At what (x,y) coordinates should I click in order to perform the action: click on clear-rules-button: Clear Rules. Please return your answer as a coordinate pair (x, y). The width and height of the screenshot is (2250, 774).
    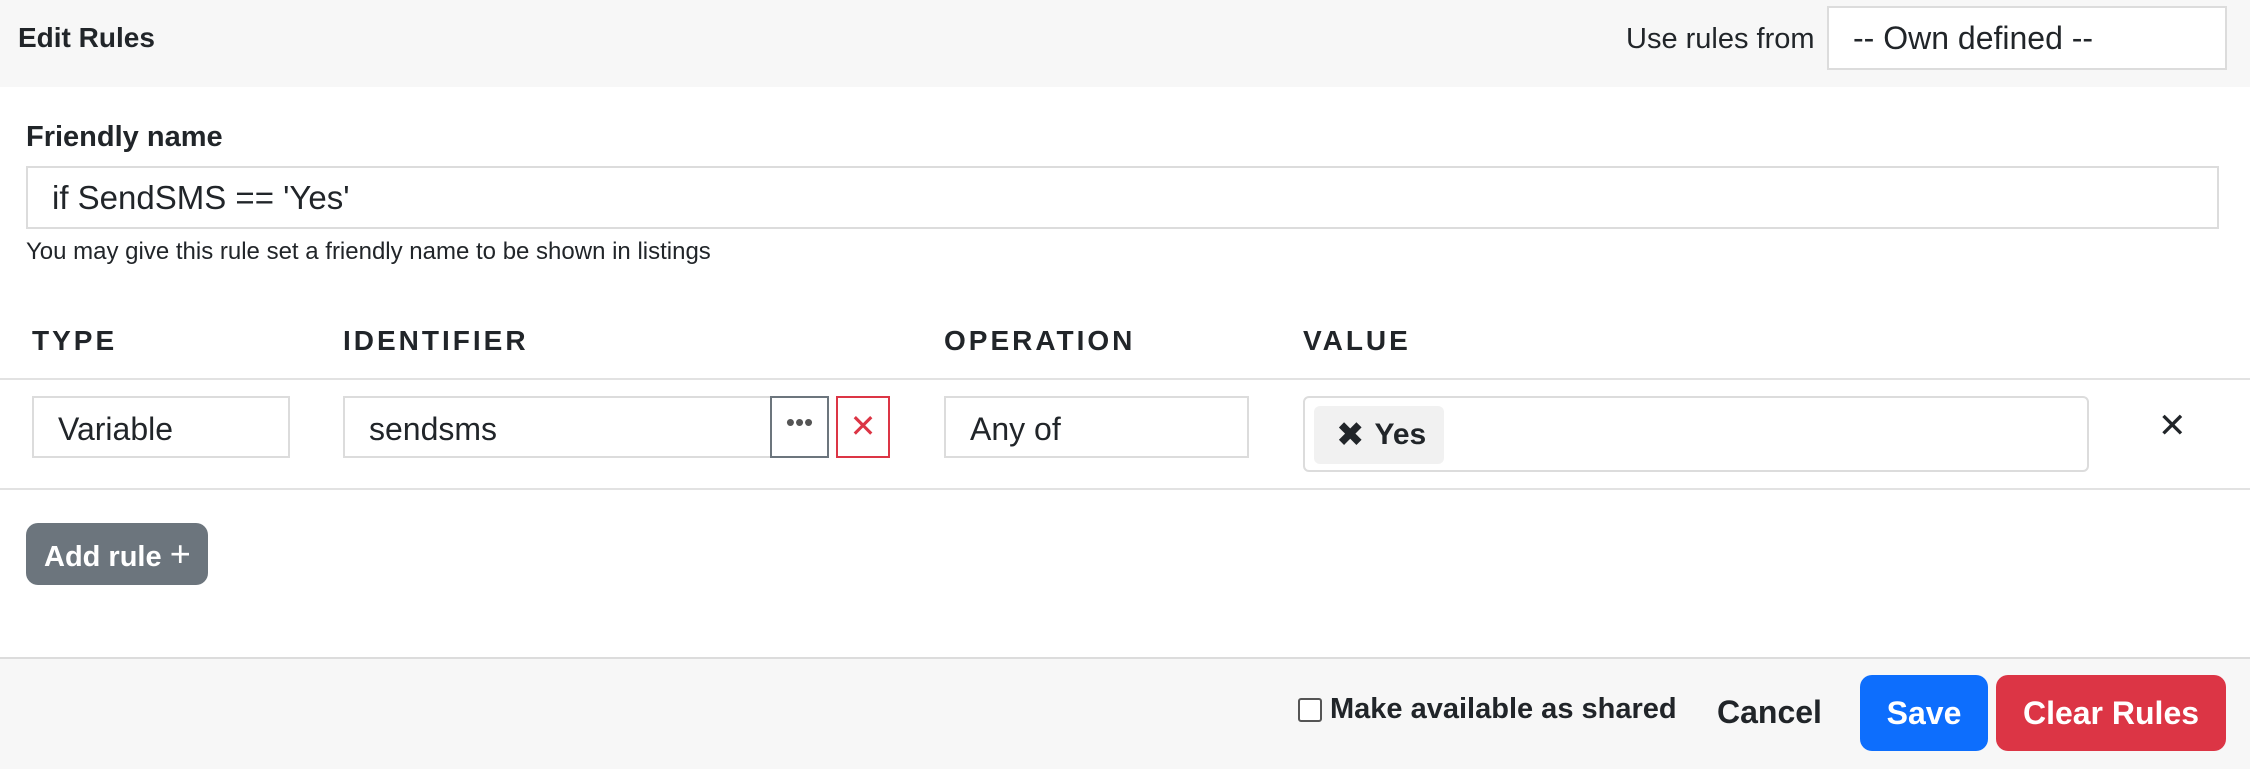
    Looking at the image, I should click on (2111, 713).